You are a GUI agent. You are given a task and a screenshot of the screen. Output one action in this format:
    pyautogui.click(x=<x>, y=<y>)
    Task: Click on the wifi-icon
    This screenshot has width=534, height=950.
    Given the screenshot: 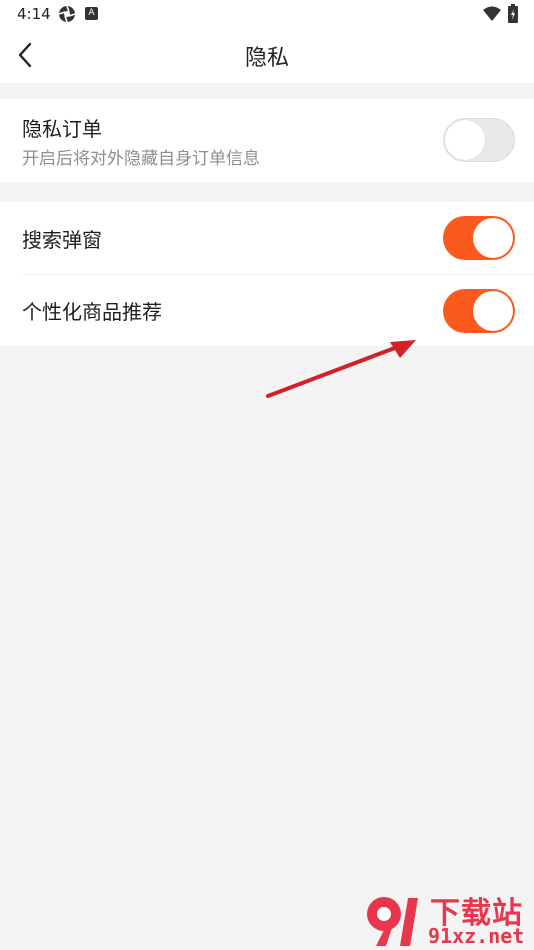 What is the action you would take?
    pyautogui.click(x=492, y=13)
    